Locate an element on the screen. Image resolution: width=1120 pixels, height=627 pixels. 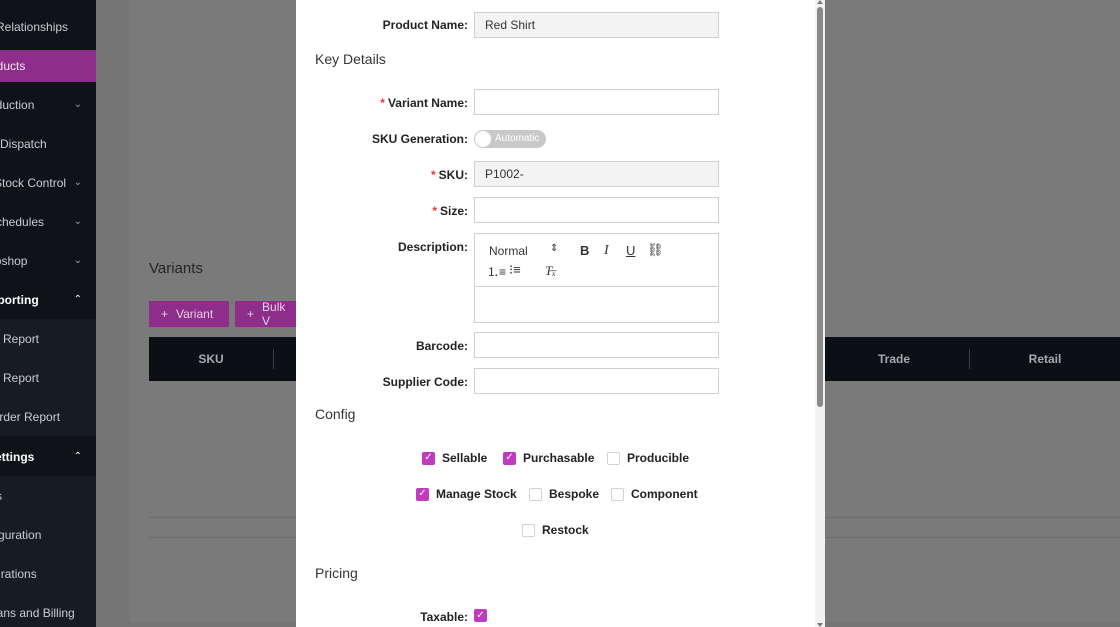
ordered-list-icon: ⒈≡ is located at coordinates (496, 271).